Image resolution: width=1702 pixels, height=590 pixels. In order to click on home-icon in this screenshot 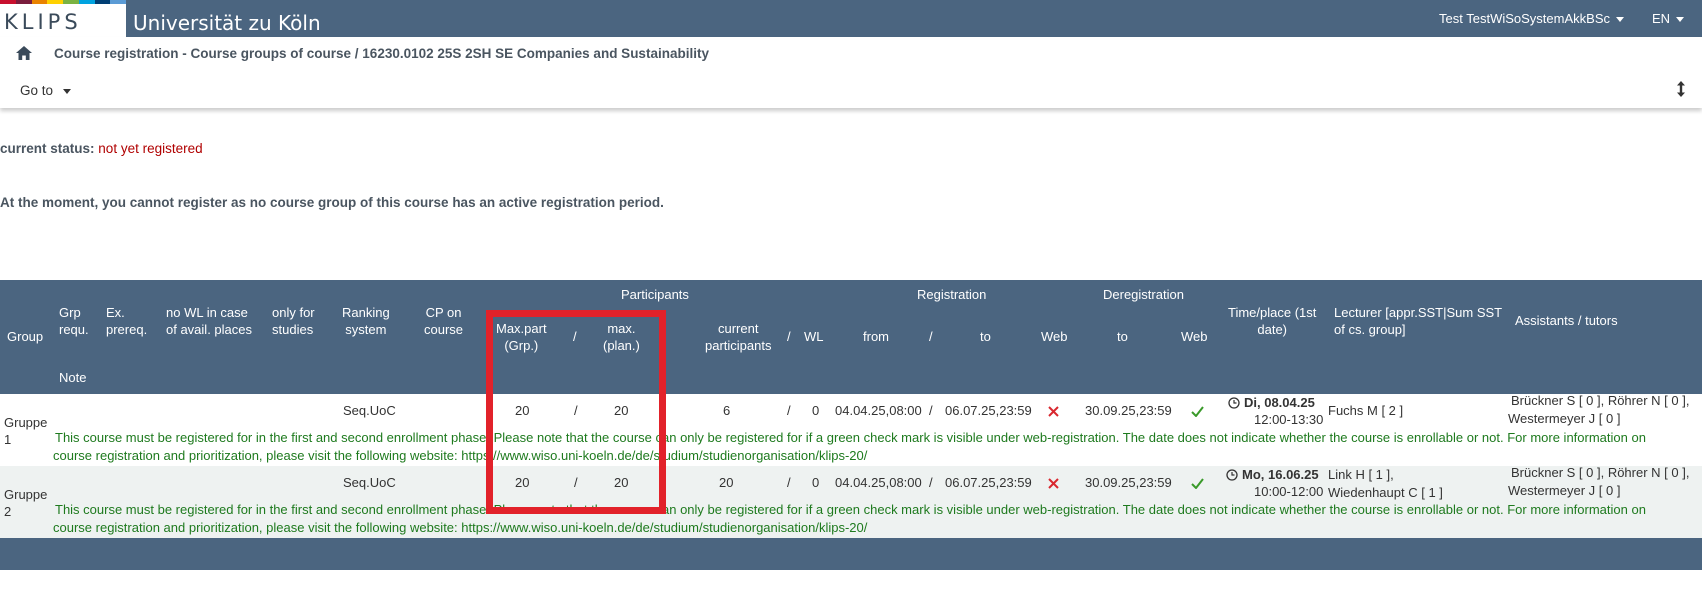, I will do `click(24, 53)`.